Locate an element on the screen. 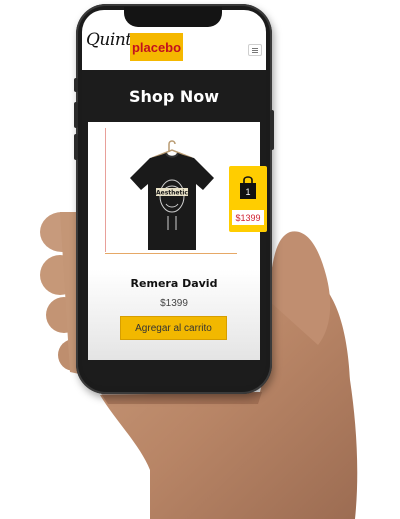 This screenshot has height=519, width=400. product-price: $1399 is located at coordinates (174, 303).